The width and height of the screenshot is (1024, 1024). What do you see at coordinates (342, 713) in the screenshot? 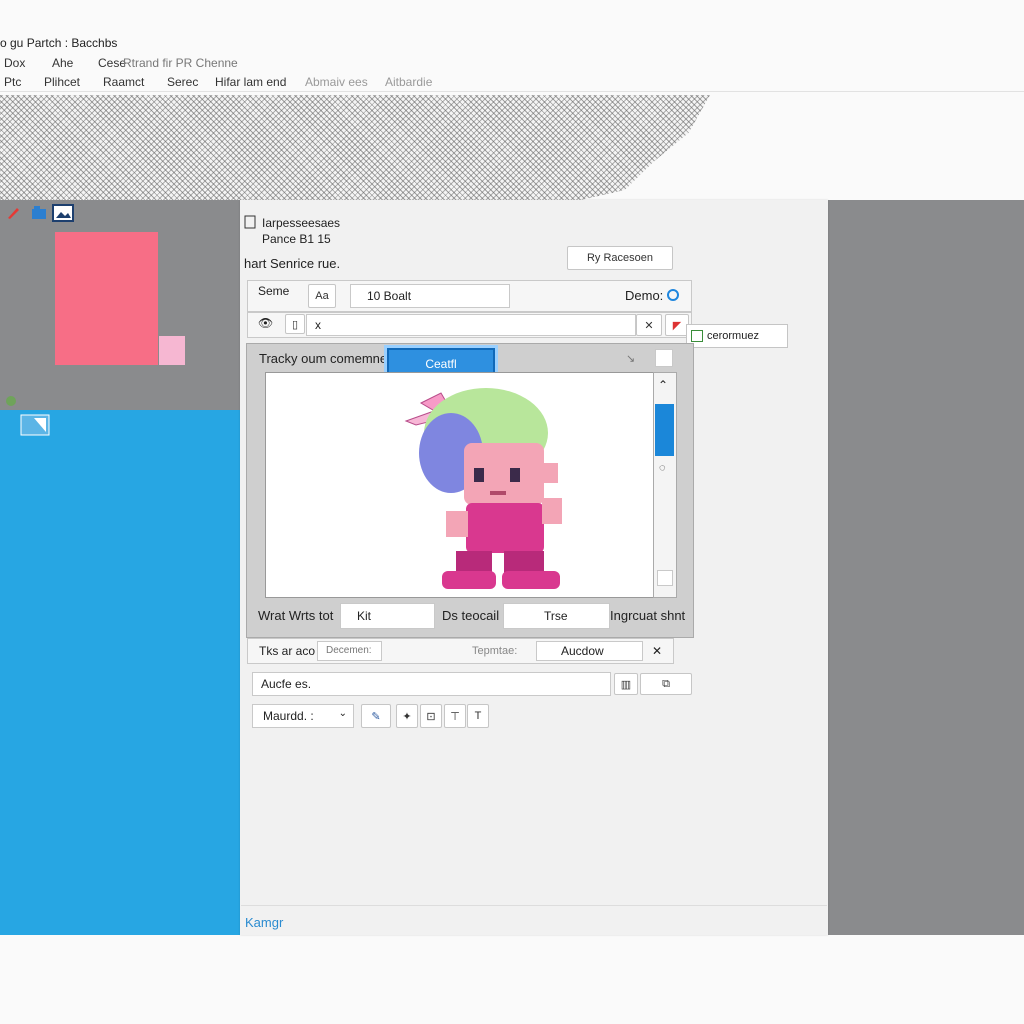
I see `chevron-down-icon: ⌄` at bounding box center [342, 713].